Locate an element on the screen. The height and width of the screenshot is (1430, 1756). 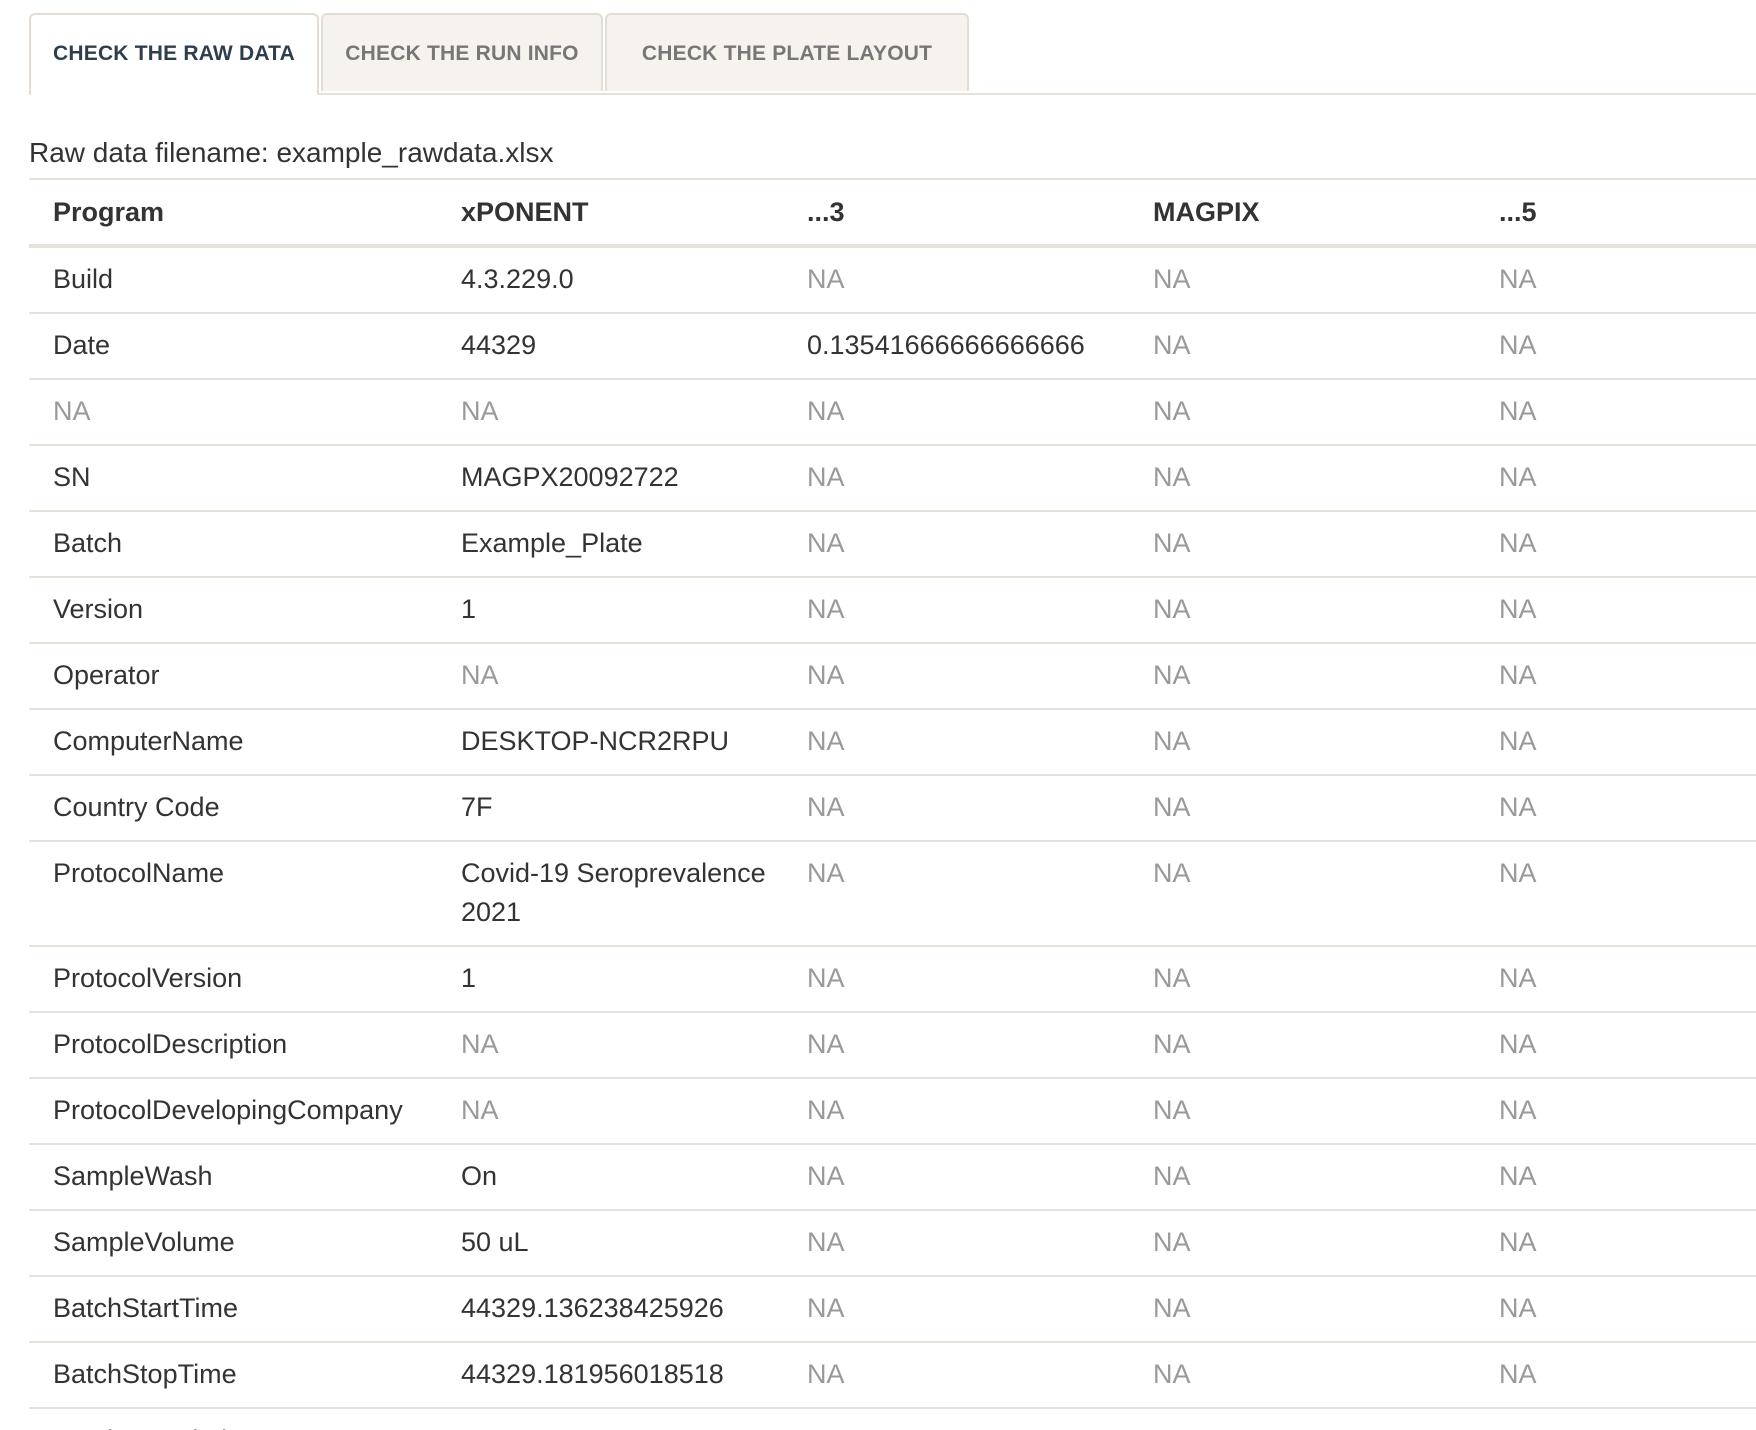
table-cell: Country Code is located at coordinates (233, 808).